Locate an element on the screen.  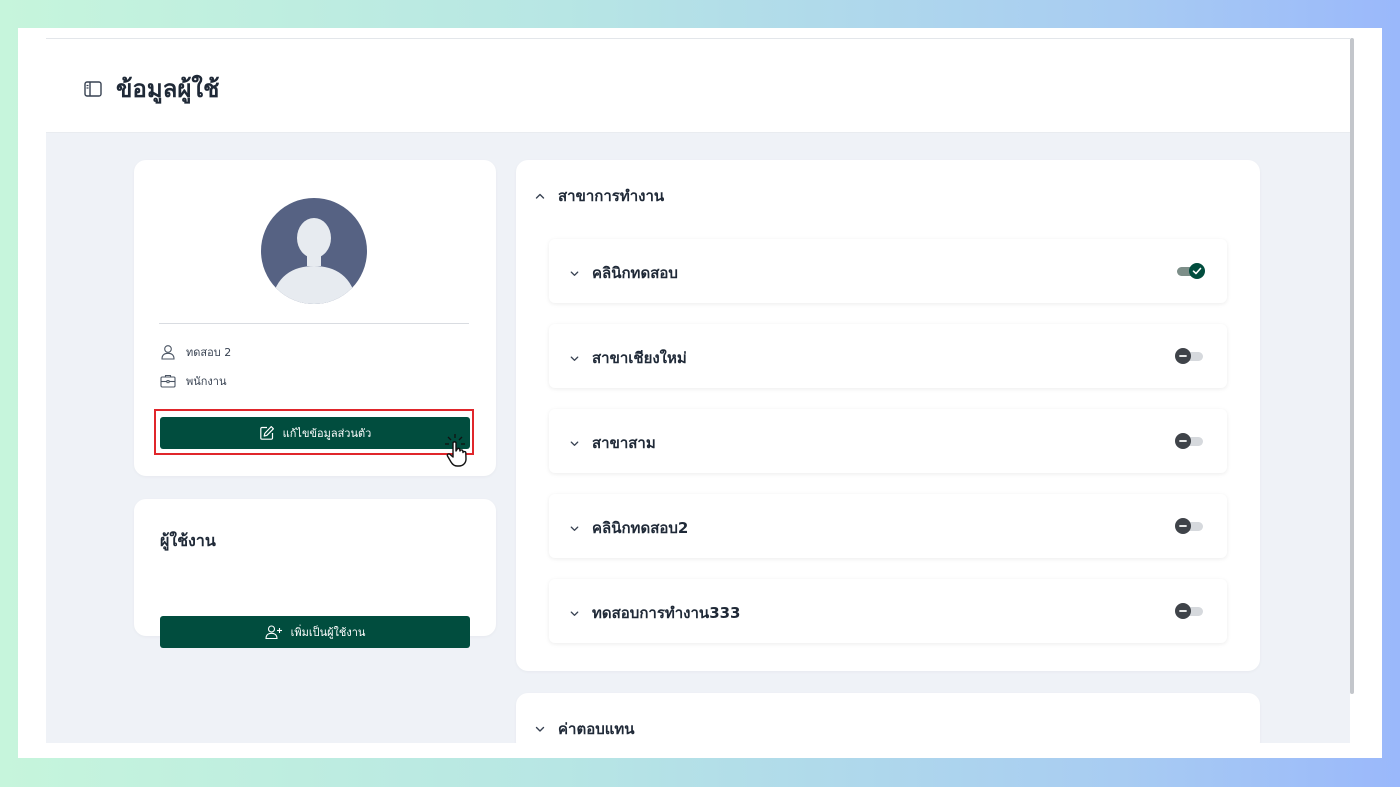
user-access-card: ผู้ใช้งาน เพิ่มเป็นผู้ใช้งาน is located at coordinates (315, 573).